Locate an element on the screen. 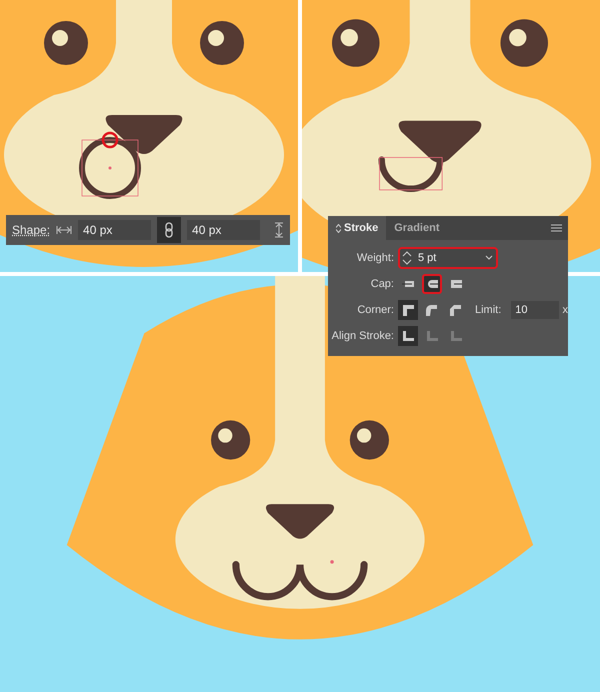  height-icon is located at coordinates (279, 230).